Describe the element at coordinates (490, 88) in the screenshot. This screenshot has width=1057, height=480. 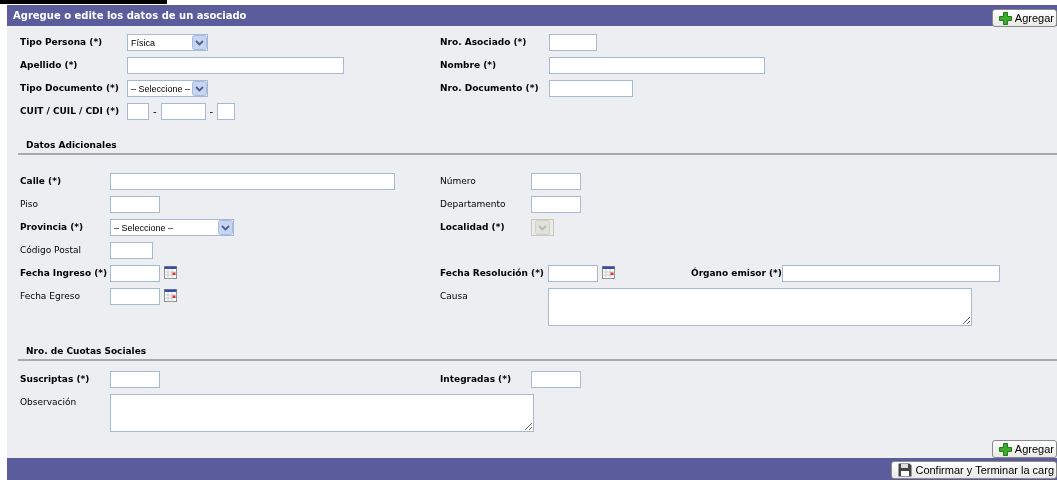
I see `field-label: Nro. Documento (*)` at that location.